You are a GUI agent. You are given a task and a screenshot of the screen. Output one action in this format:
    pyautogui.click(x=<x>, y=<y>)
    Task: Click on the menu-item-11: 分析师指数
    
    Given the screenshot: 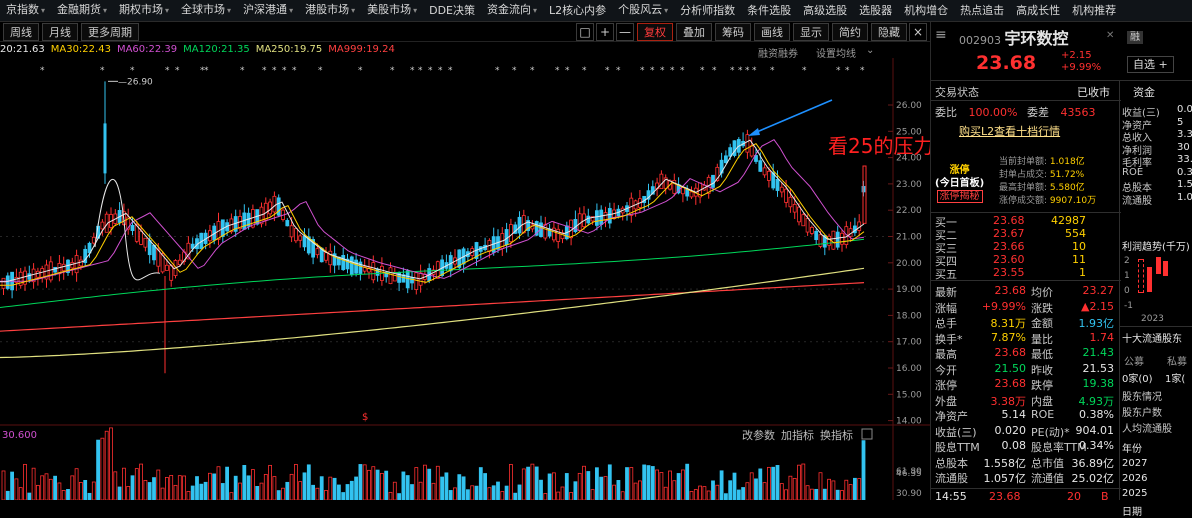 What is the action you would take?
    pyautogui.click(x=707, y=10)
    